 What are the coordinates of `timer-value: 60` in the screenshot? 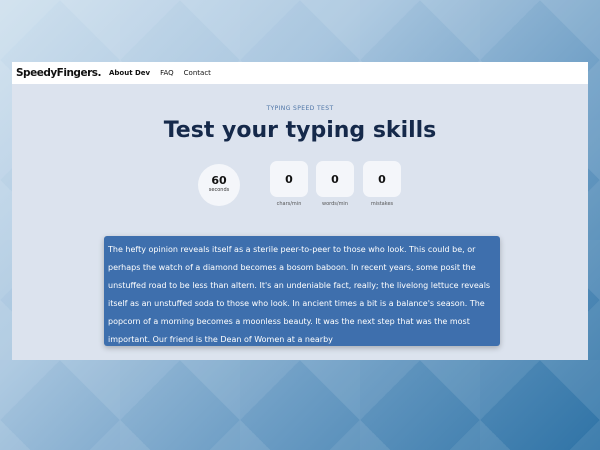 It's located at (219, 180).